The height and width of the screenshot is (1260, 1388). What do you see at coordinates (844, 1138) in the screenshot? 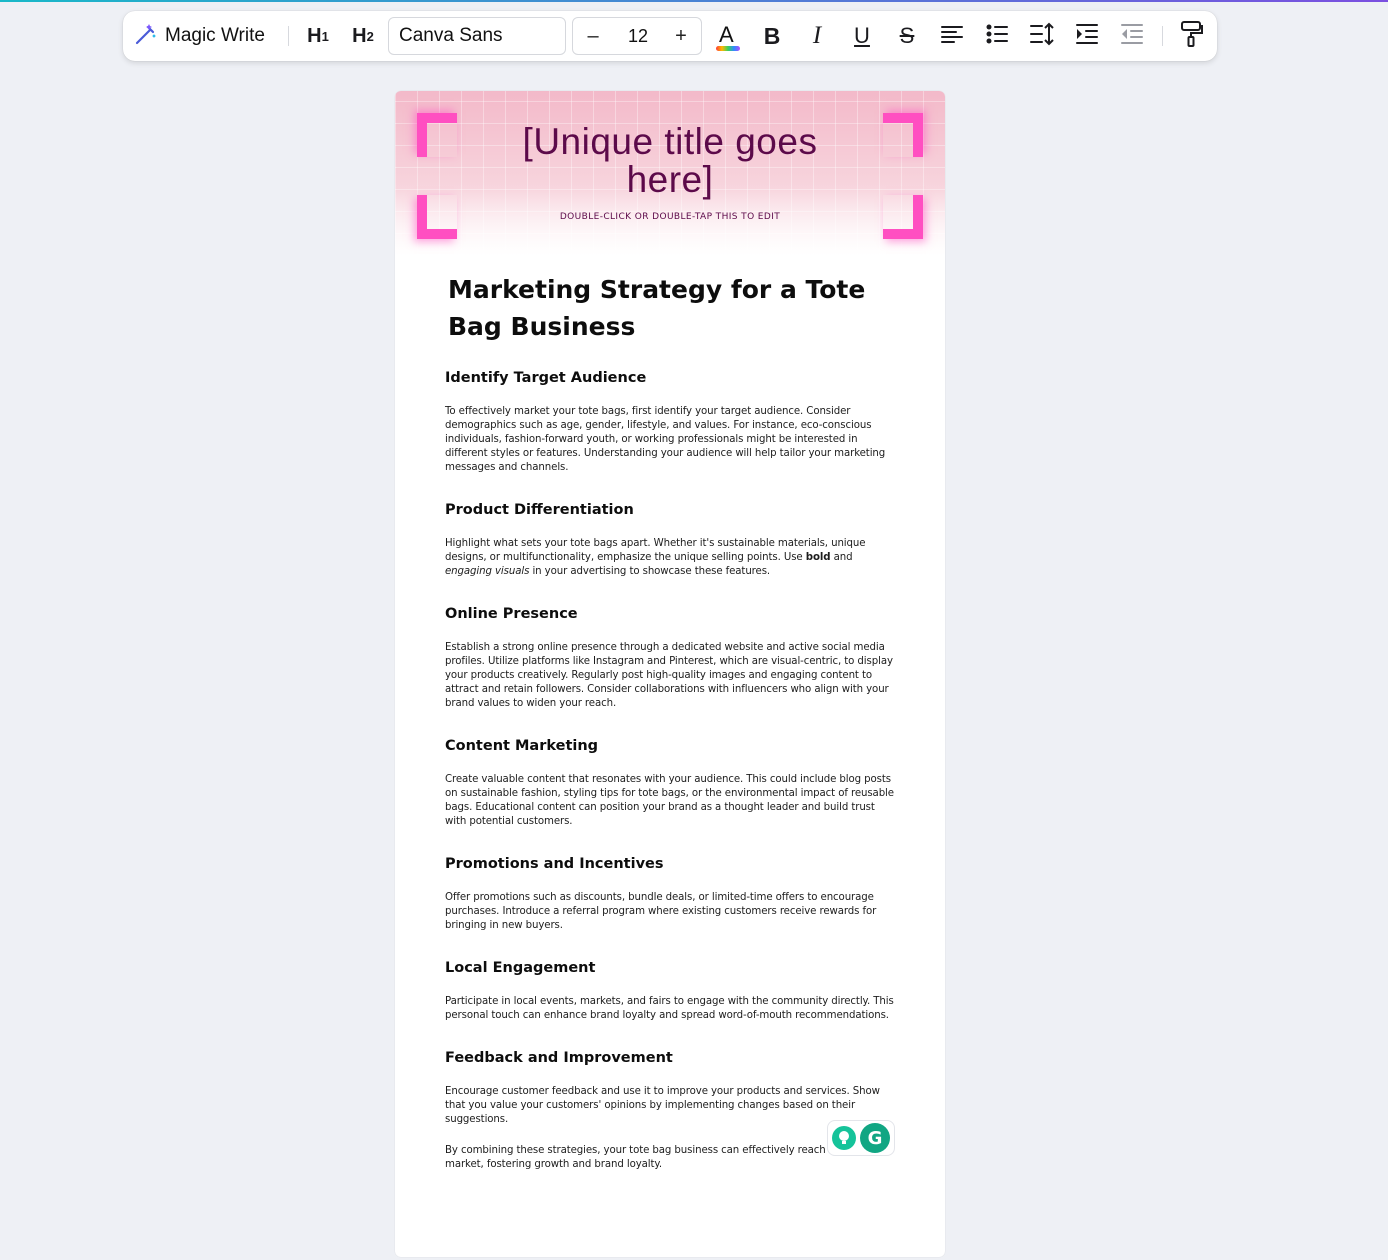
I see `grammarly-bulb-icon` at bounding box center [844, 1138].